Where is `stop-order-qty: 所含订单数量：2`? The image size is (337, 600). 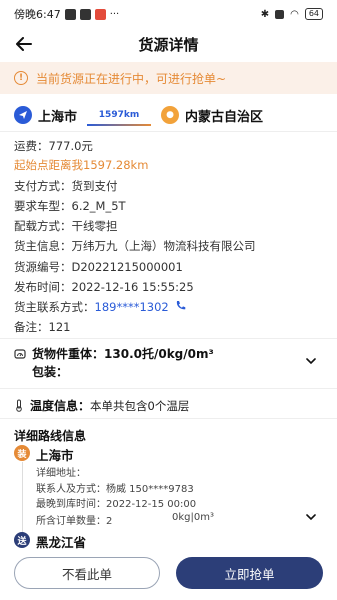 stop-order-qty: 所含订单数量：2 is located at coordinates (74, 521).